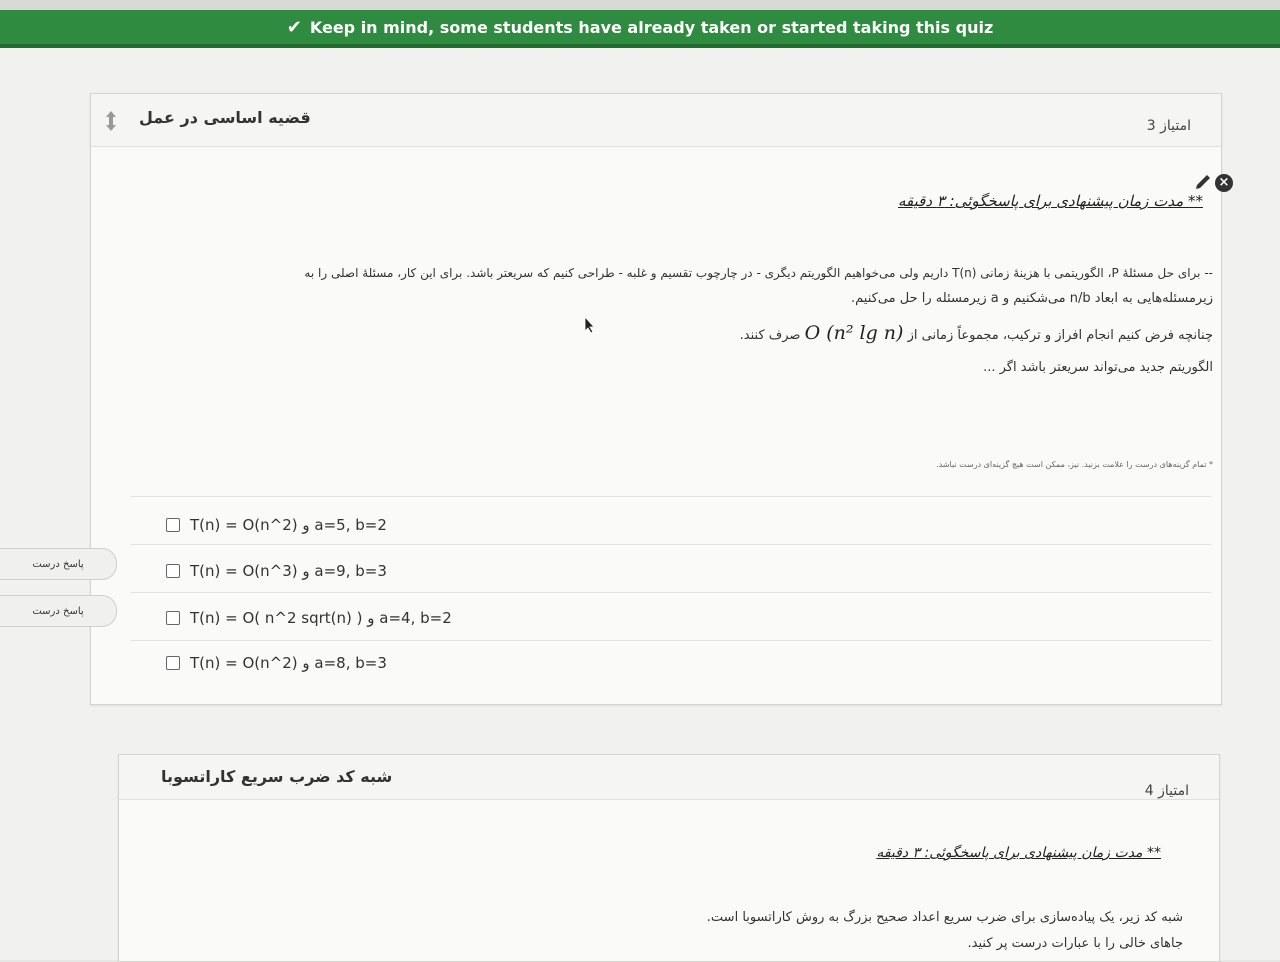 Image resolution: width=1280 pixels, height=962 pixels. What do you see at coordinates (640, 5) in the screenshot?
I see `top-strip` at bounding box center [640, 5].